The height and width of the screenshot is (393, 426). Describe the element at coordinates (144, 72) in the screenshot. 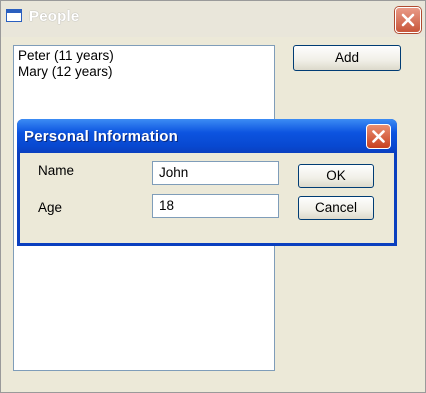

I see `list-item: Mary (12 years)` at that location.